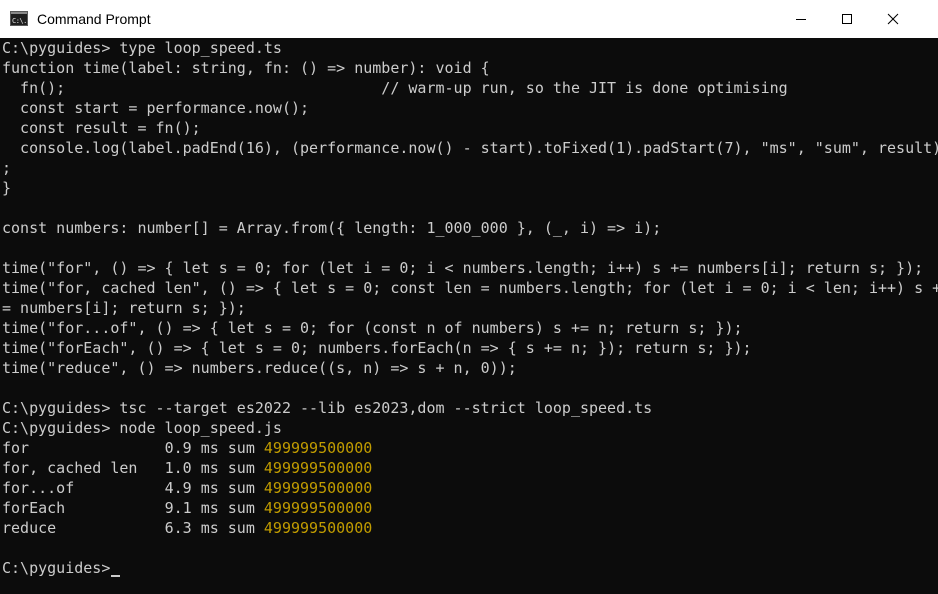 The width and height of the screenshot is (938, 594). I want to click on result-label: for...of, so click(83, 488).